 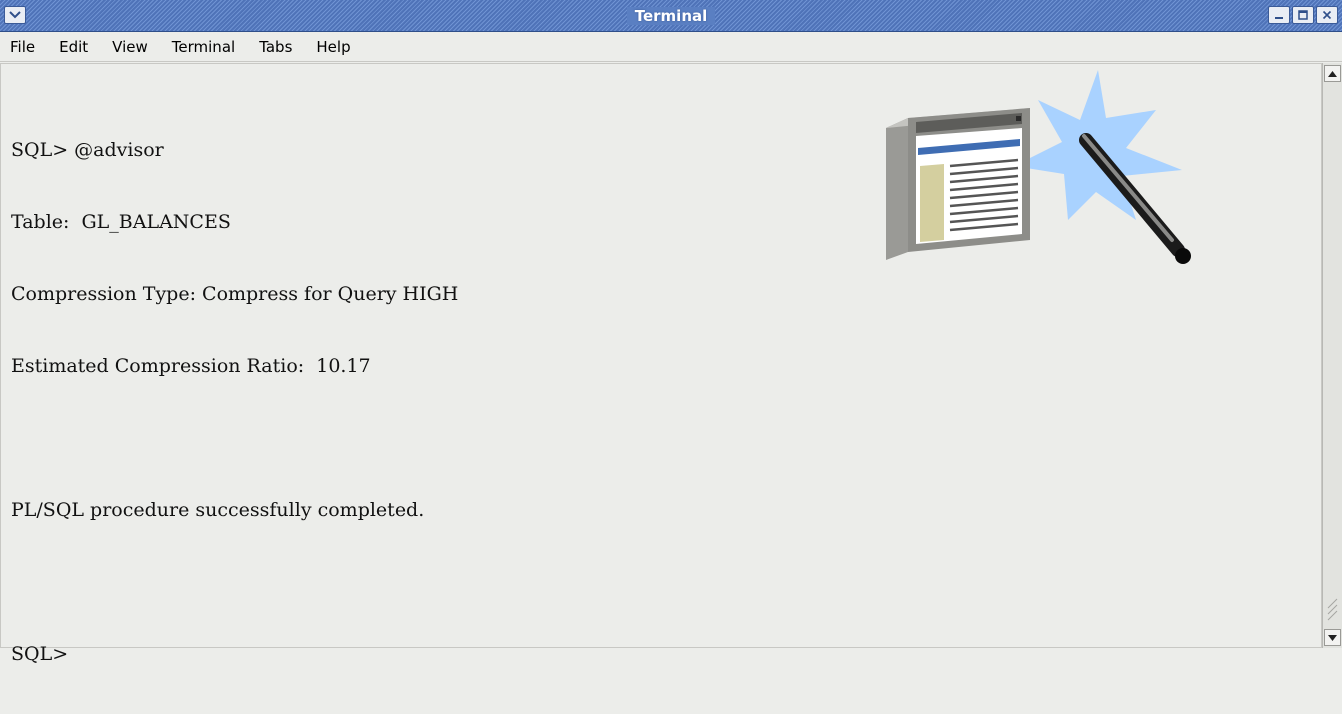 What do you see at coordinates (1183, 256) in the screenshot?
I see `wand-tip` at bounding box center [1183, 256].